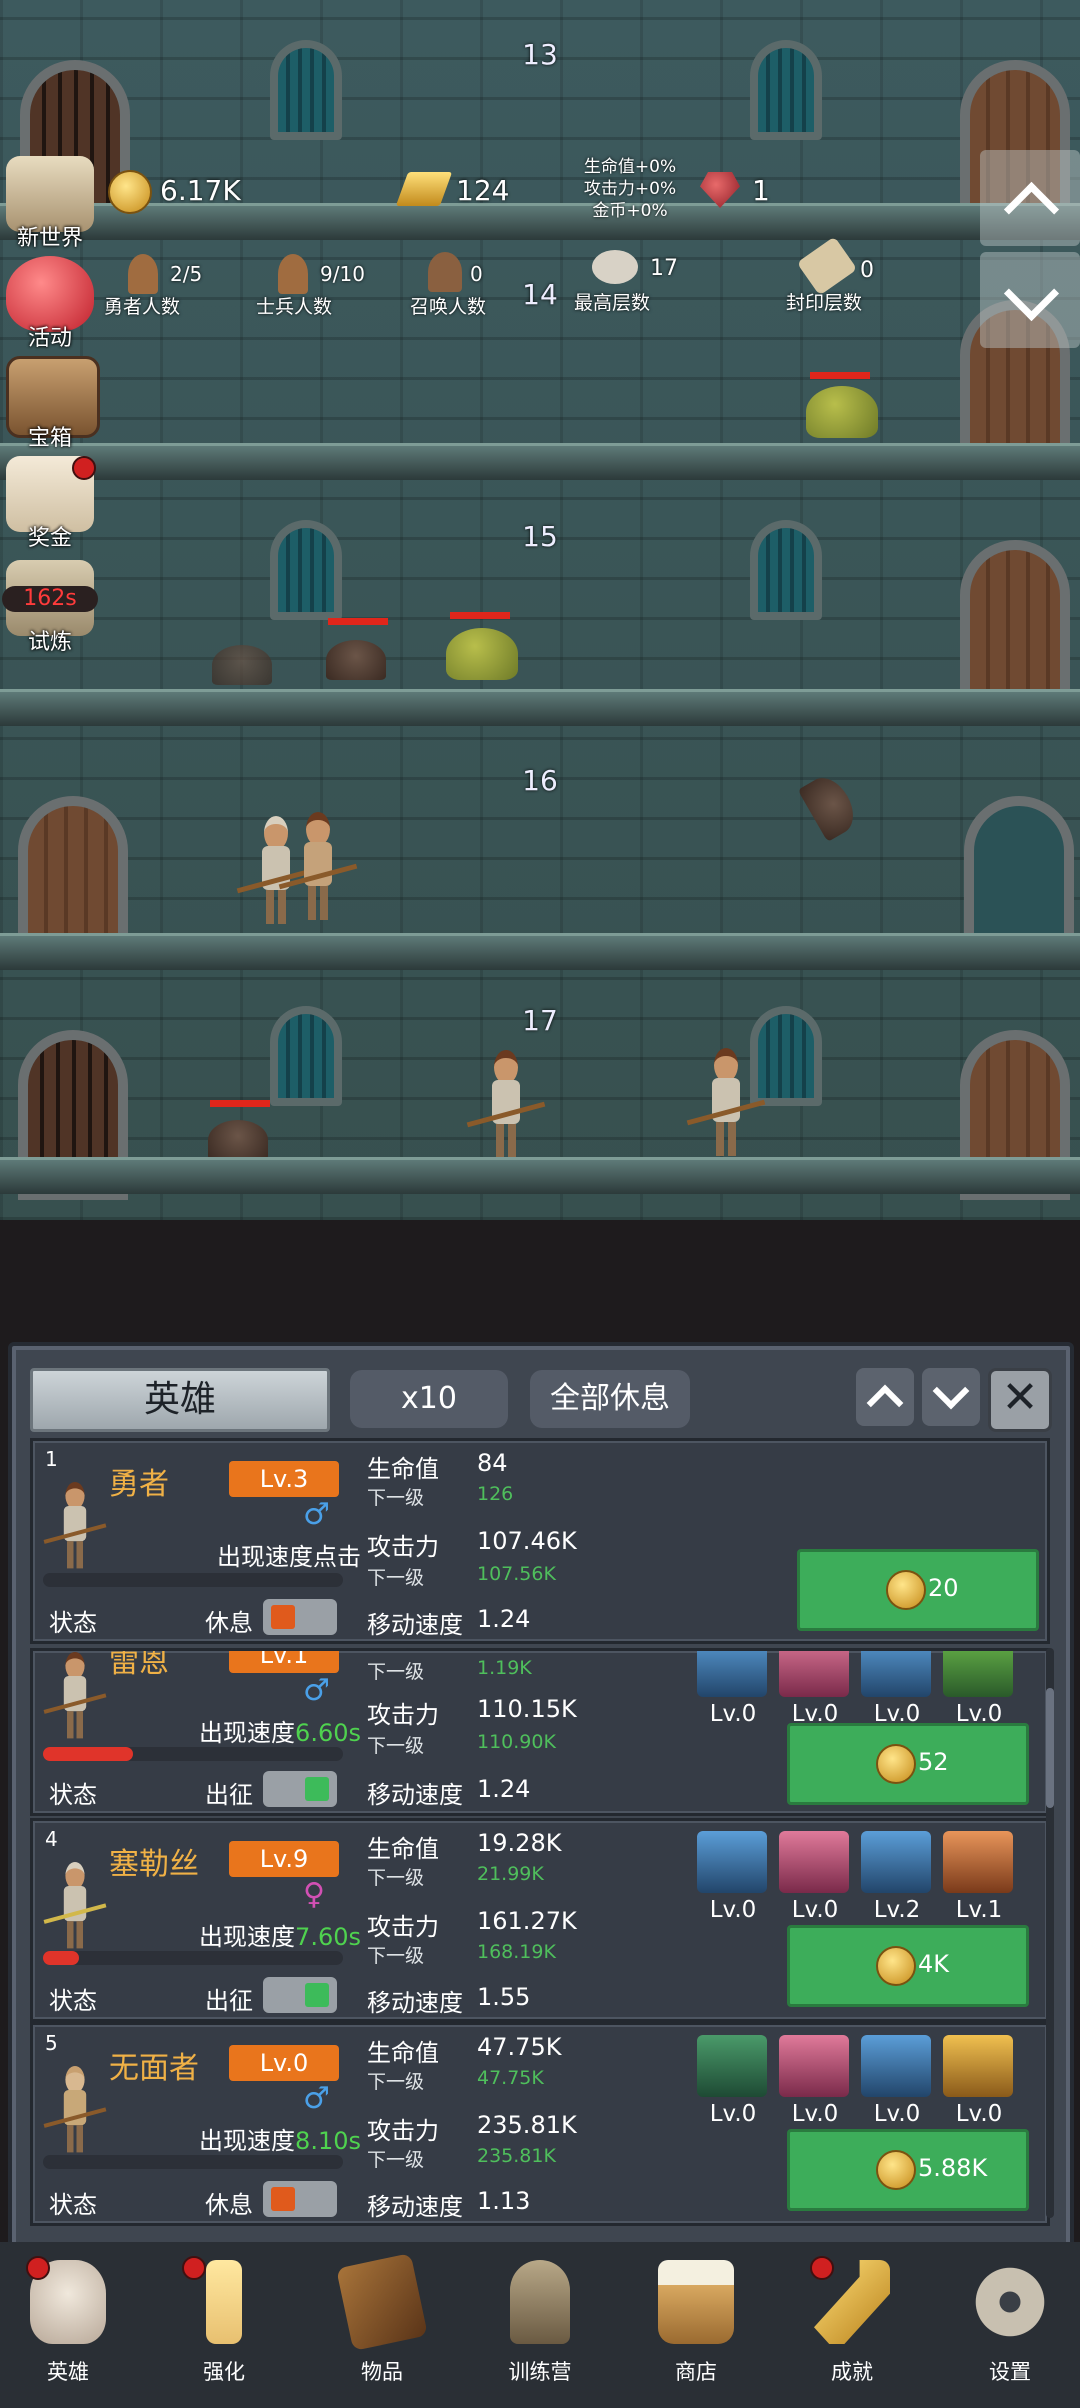 The width and height of the screenshot is (1080, 2408). What do you see at coordinates (814, 1862) in the screenshot?
I see `beast-equip-icon` at bounding box center [814, 1862].